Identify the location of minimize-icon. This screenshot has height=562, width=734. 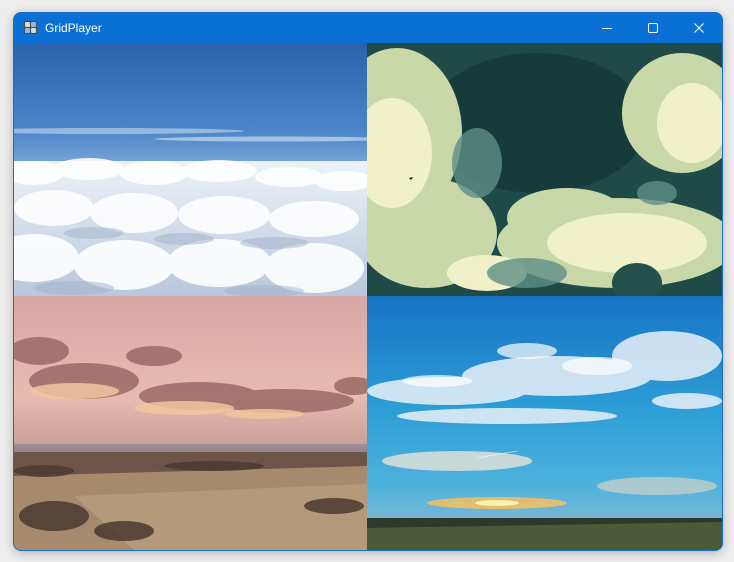
(607, 28).